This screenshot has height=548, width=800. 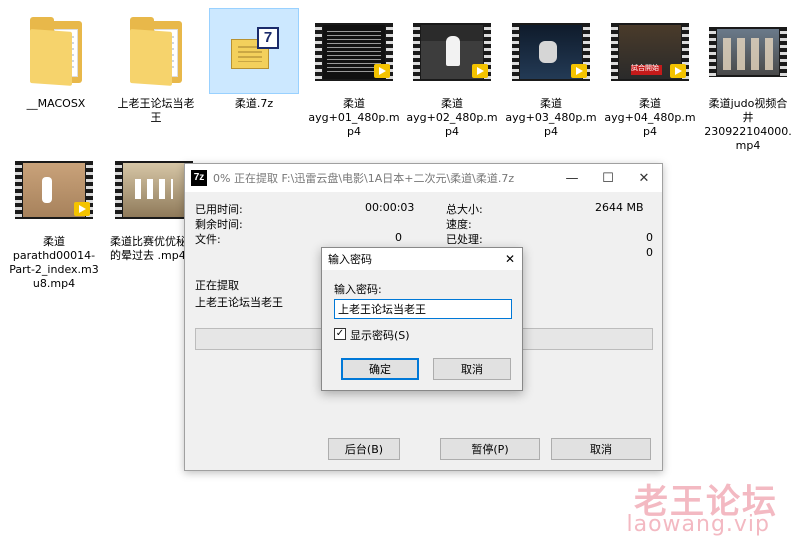 What do you see at coordinates (364, 449) in the screenshot?
I see `background-button: 后台(B)` at bounding box center [364, 449].